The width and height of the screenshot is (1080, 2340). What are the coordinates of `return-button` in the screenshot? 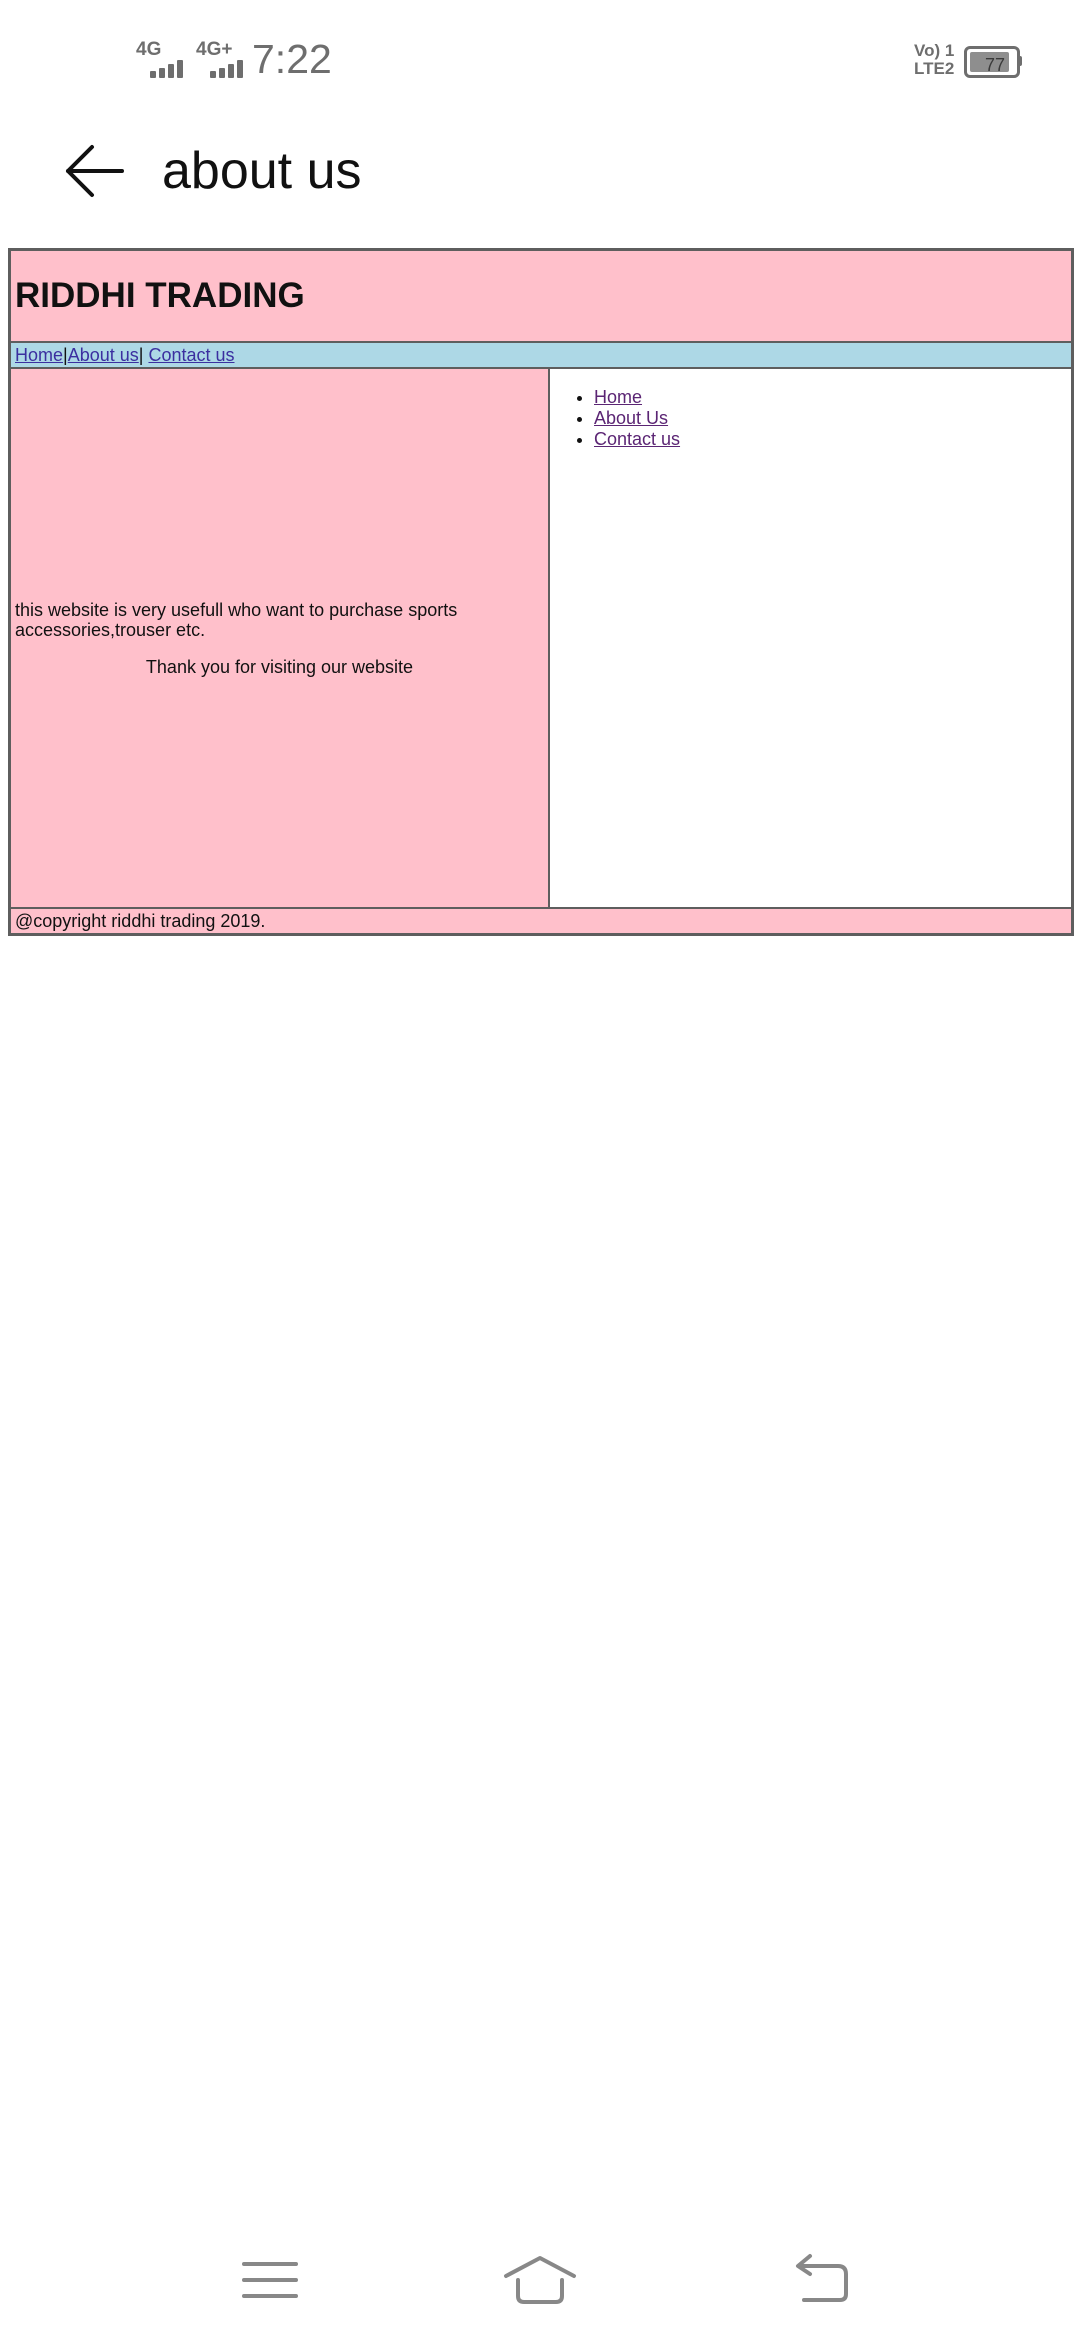 It's located at (822, 2280).